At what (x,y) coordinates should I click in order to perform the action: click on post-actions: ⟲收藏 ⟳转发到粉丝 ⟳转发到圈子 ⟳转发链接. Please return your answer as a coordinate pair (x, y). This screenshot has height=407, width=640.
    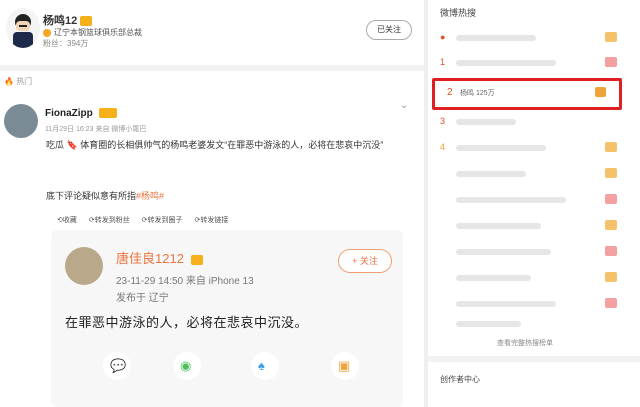
    Looking at the image, I should click on (147, 220).